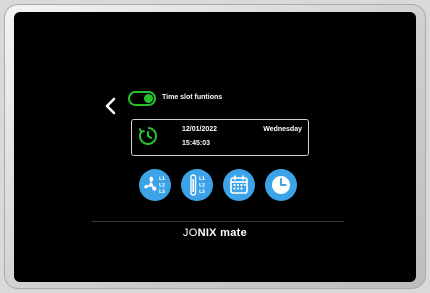  What do you see at coordinates (219, 185) in the screenshot?
I see `function-buttons: L1 L2 L3 L1 L2 L3` at bounding box center [219, 185].